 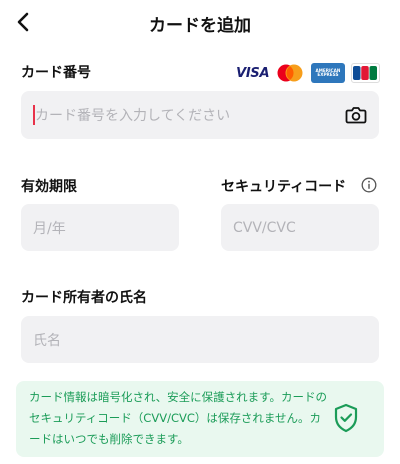 What do you see at coordinates (49, 228) in the screenshot?
I see `expiry-placeholder: 月/年` at bounding box center [49, 228].